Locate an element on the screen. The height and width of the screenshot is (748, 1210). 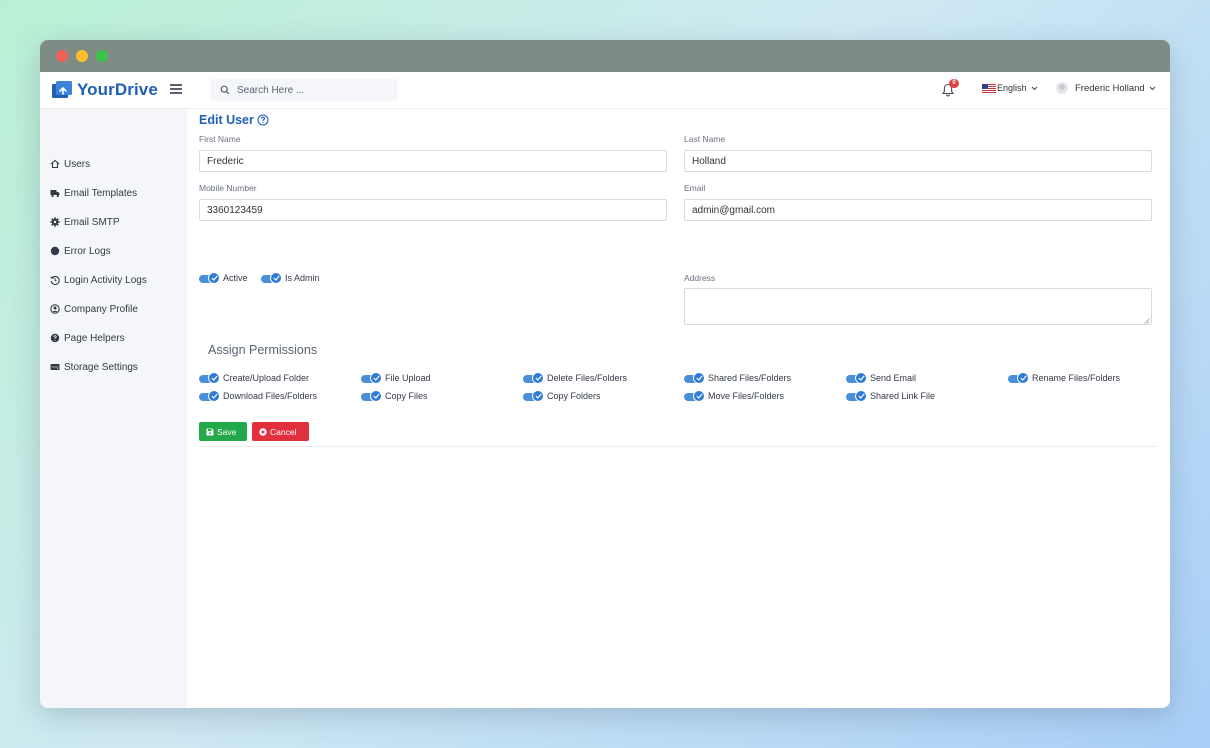
cancel-button: Cancel is located at coordinates (280, 431).